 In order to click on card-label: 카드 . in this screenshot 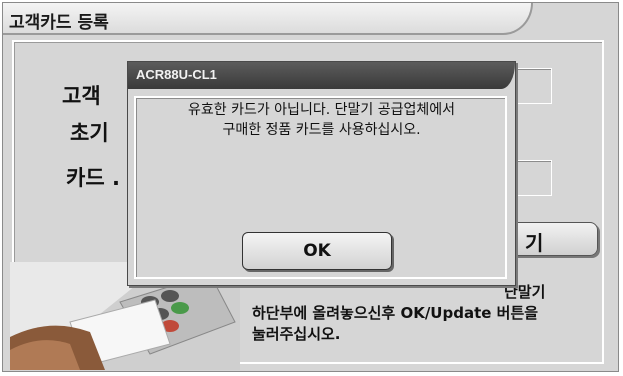, I will do `click(93, 178)`.